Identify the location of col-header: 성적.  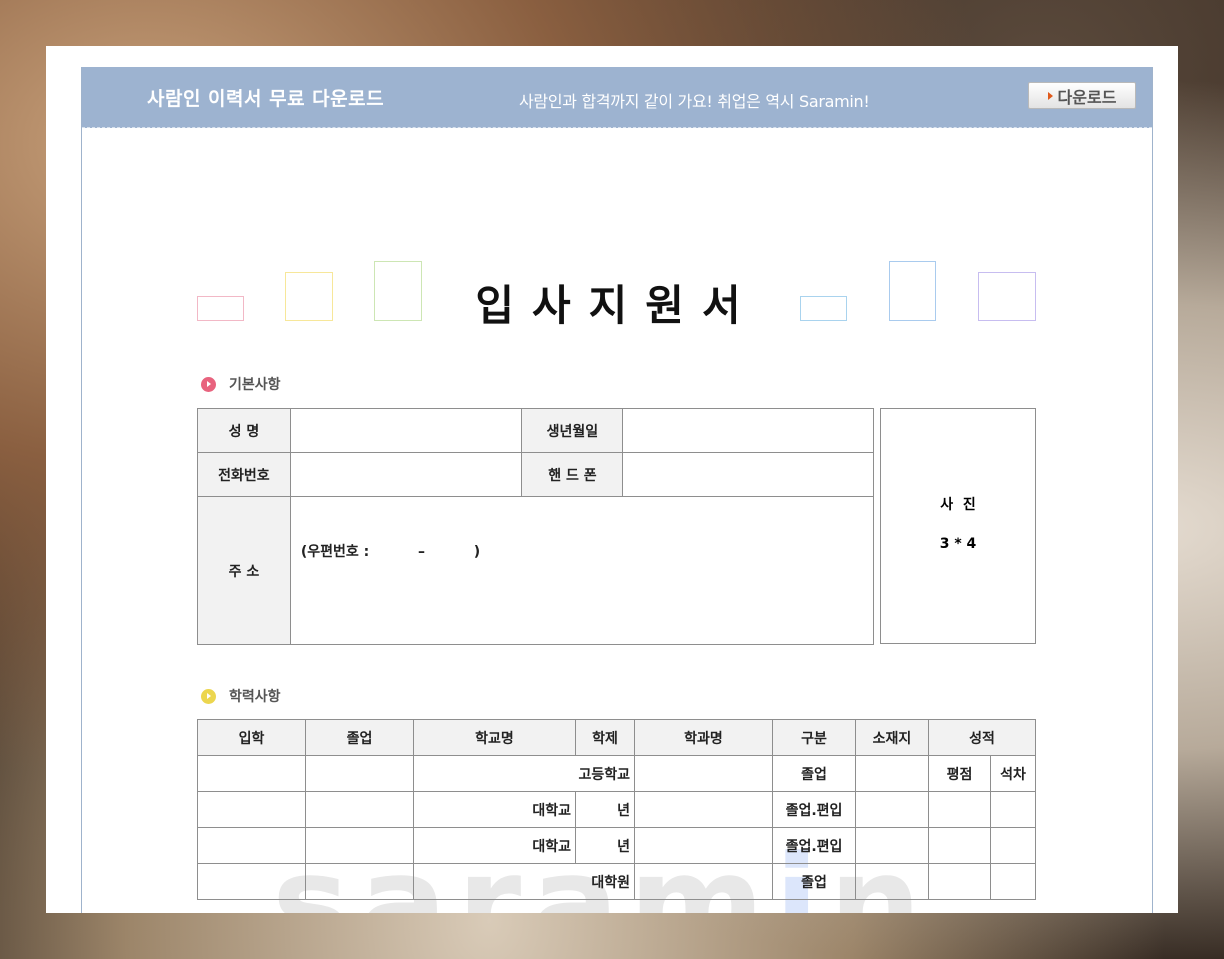
(982, 737).